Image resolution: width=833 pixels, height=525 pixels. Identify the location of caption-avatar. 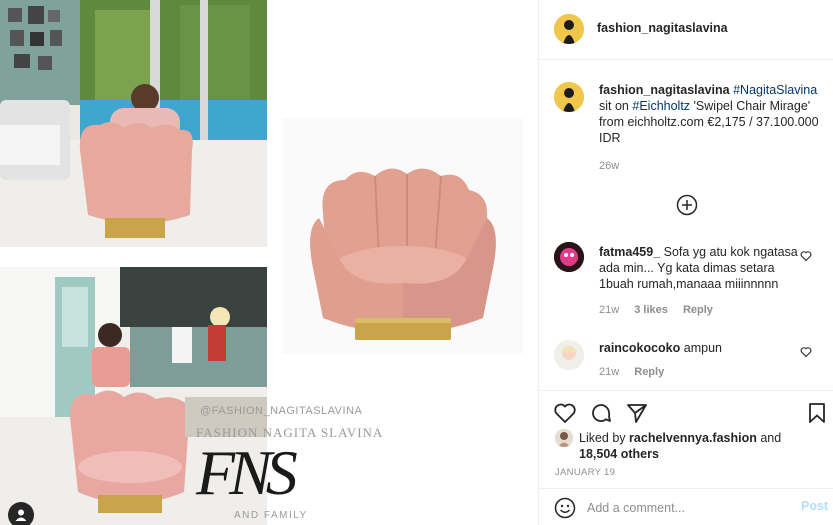
(569, 97).